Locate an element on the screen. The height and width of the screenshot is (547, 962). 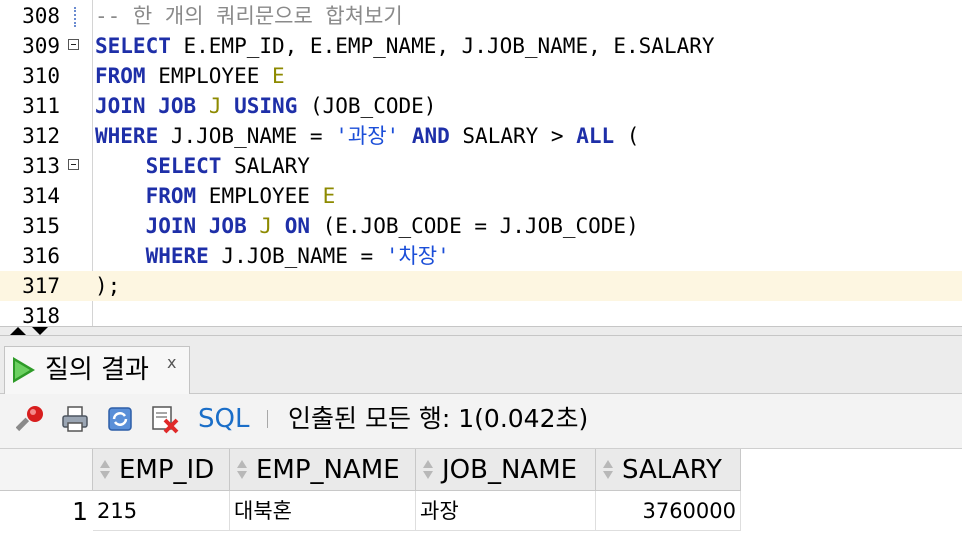
table-row: 1 215 대북혼 과장 3760000 is located at coordinates (481, 511).